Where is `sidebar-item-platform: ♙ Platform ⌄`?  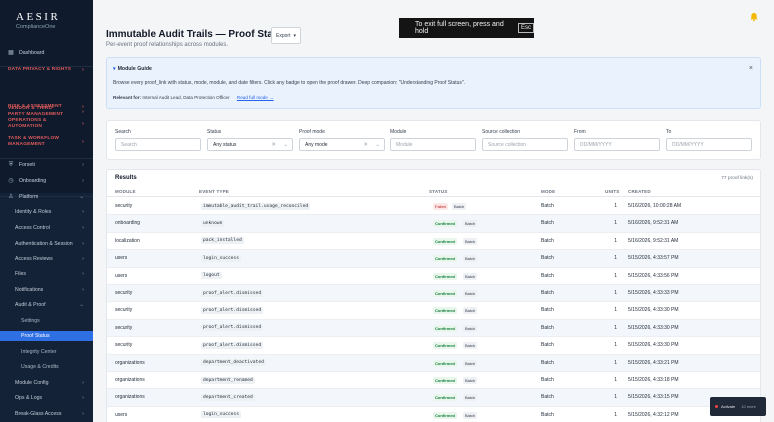 sidebar-item-platform: ♙ Platform ⌄ is located at coordinates (46, 197).